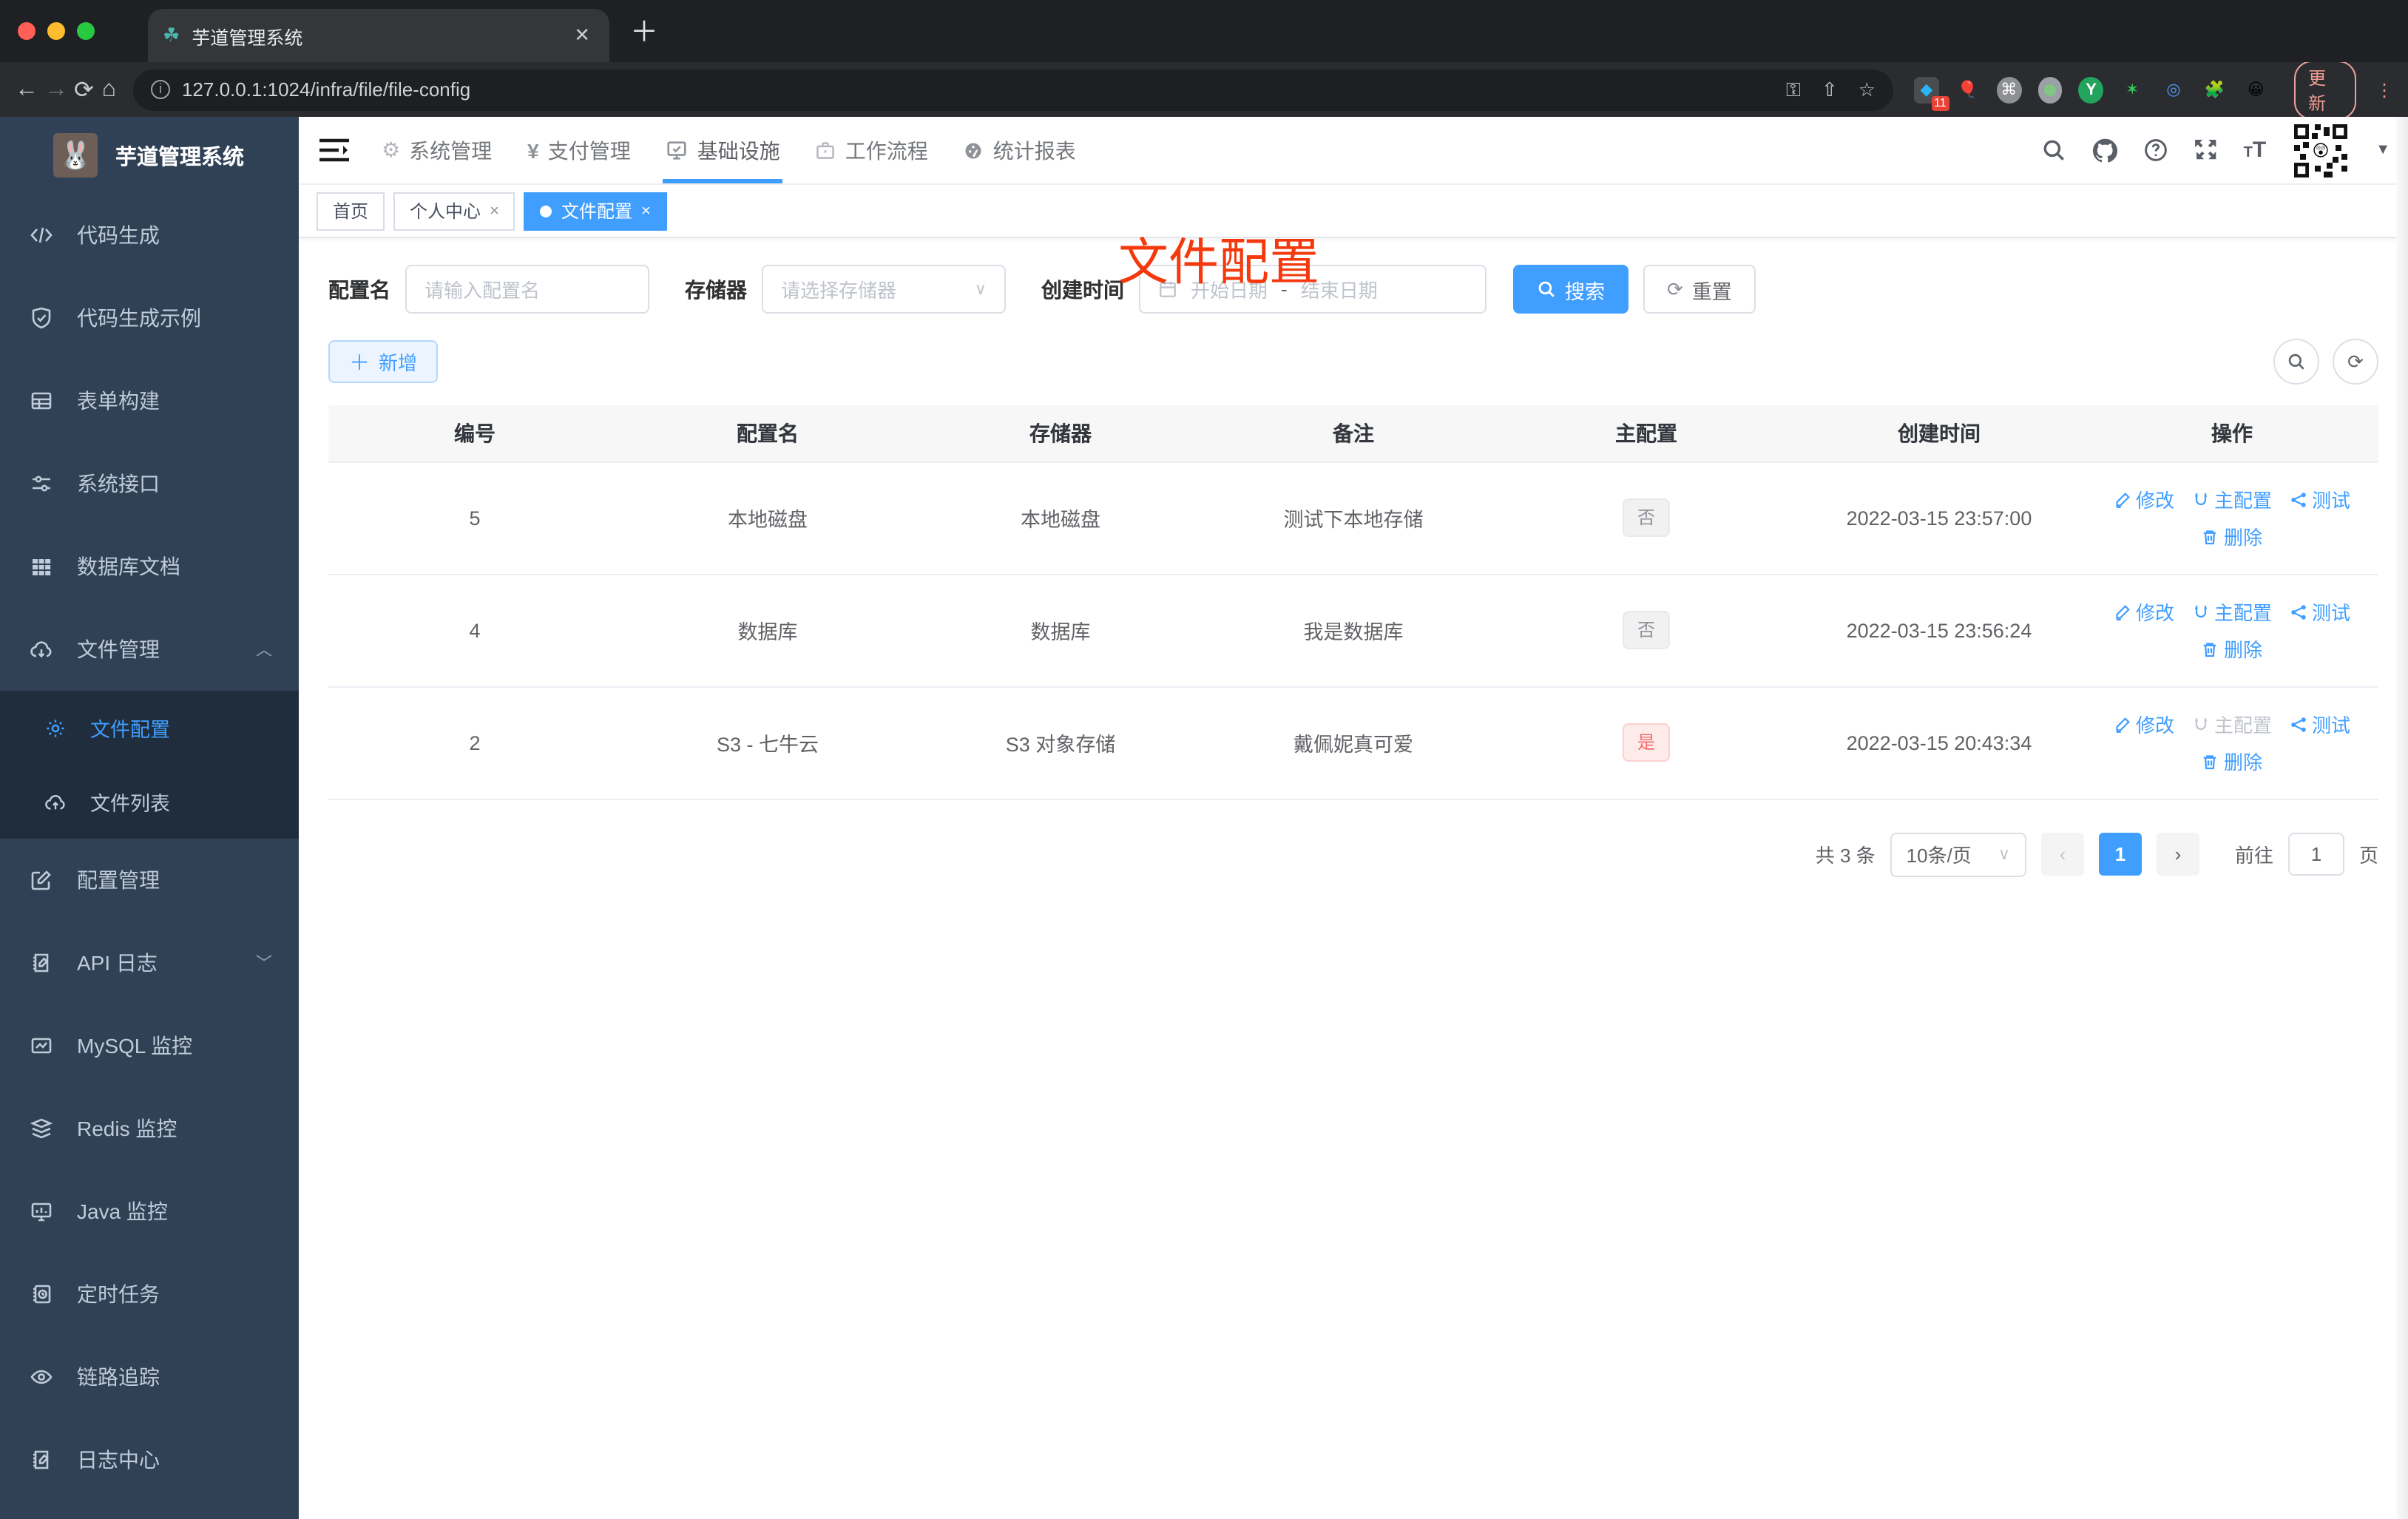 The width and height of the screenshot is (2408, 1519). I want to click on reload-icon: ⟳, so click(84, 89).